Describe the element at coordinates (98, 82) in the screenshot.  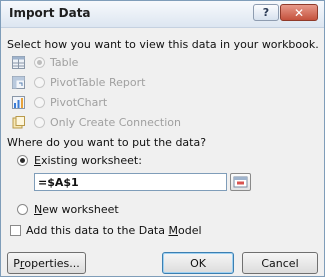
I see `pivottable-option-label: PivotTable Report` at that location.